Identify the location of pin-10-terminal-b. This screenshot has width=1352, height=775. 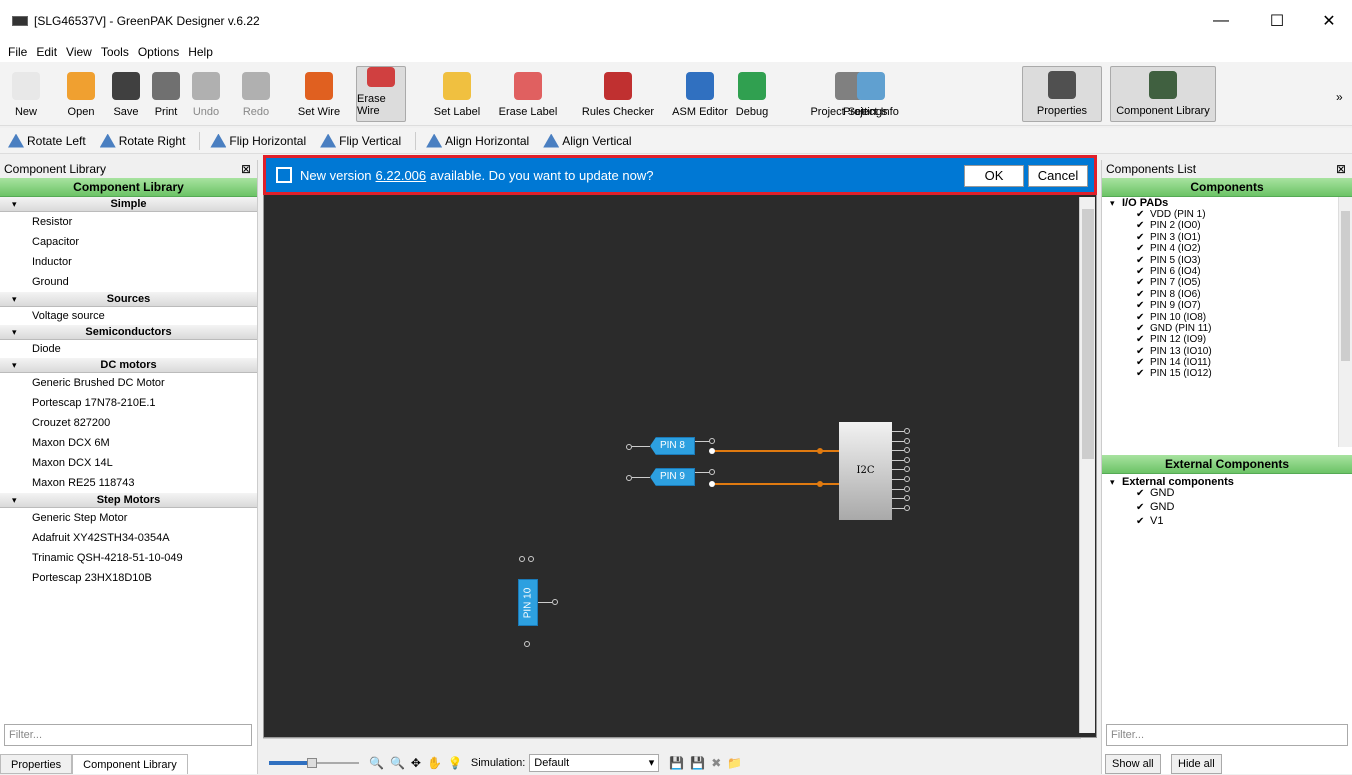
(531, 559).